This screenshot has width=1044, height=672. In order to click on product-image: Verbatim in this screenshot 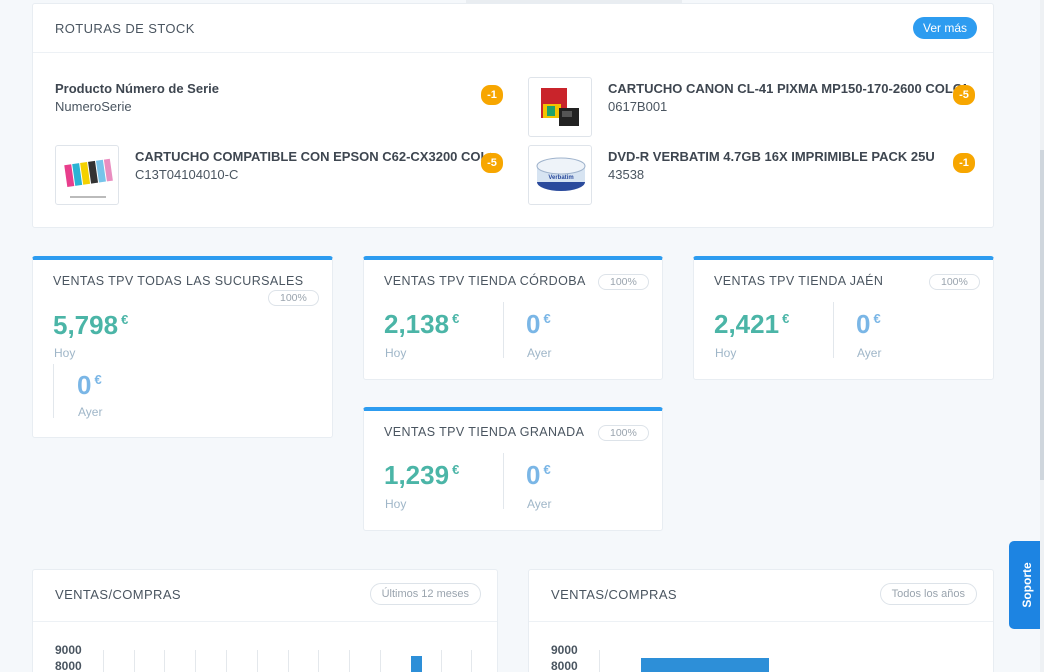, I will do `click(560, 175)`.